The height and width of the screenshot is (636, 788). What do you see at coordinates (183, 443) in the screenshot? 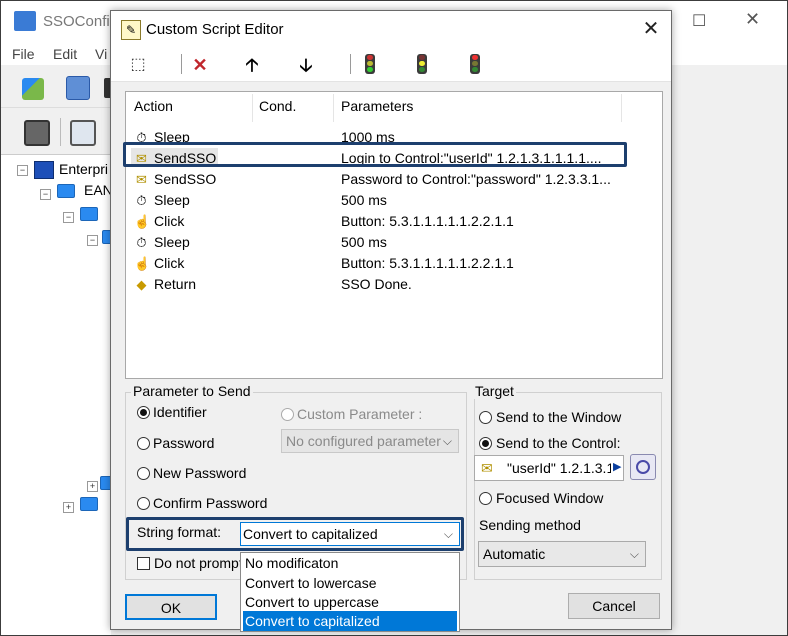
I see `radio-password-label: Password` at bounding box center [183, 443].